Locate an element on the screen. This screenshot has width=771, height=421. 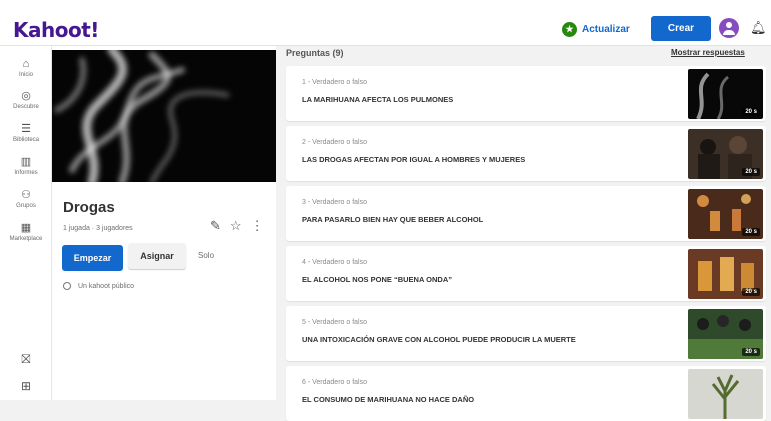
assign-button: Asignar is located at coordinates (157, 256).